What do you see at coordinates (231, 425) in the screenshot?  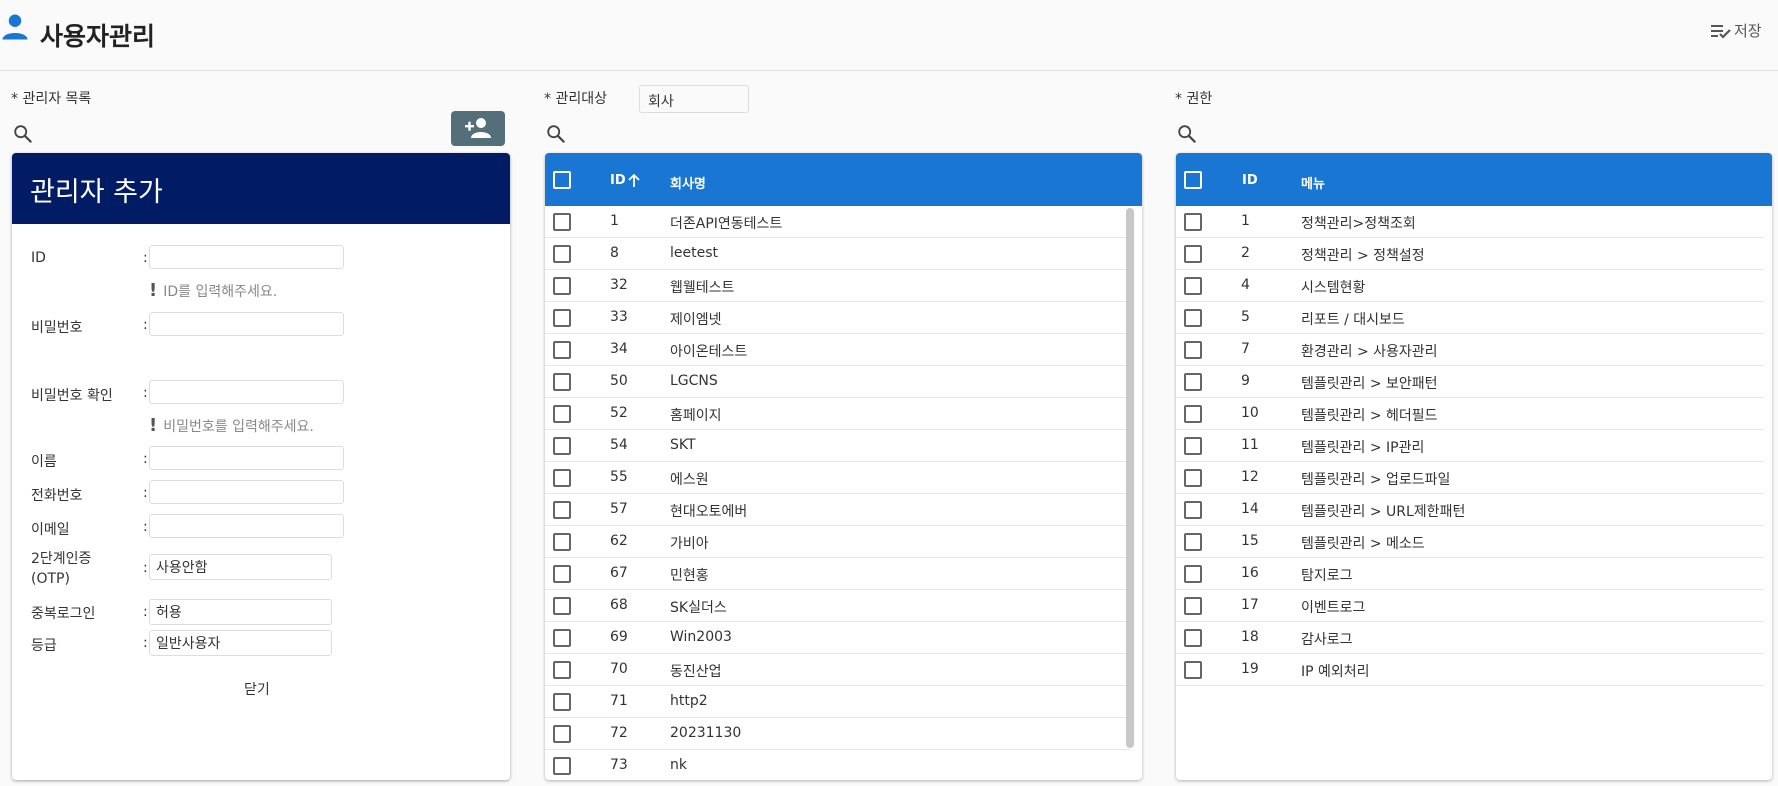 I see `password-help: ! 비밀번호를 입력해주세요.` at bounding box center [231, 425].